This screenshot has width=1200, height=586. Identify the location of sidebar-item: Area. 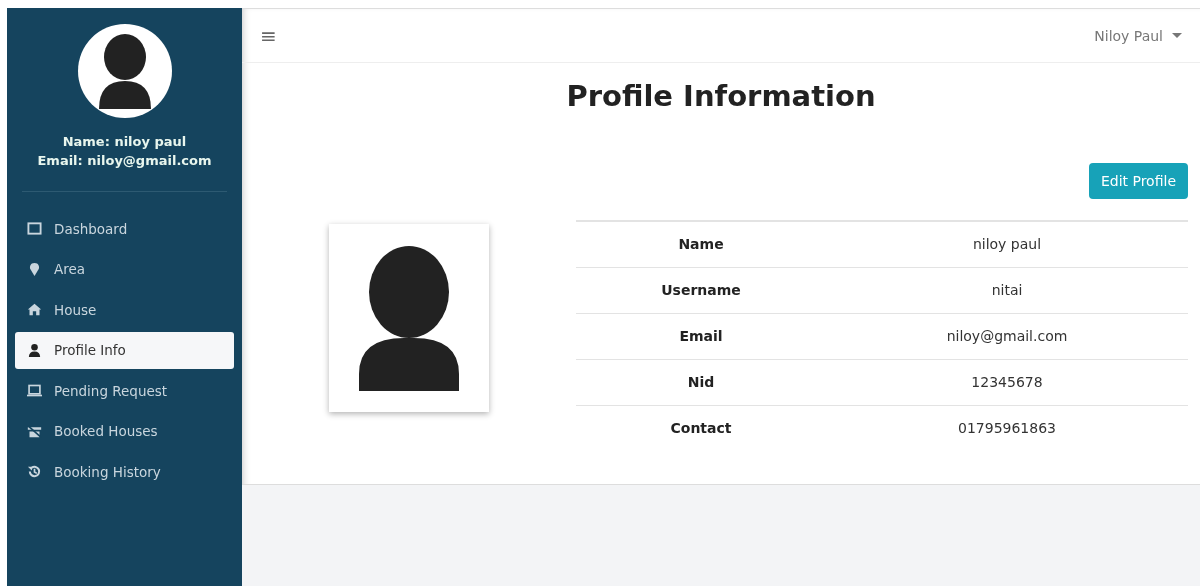
(124, 269).